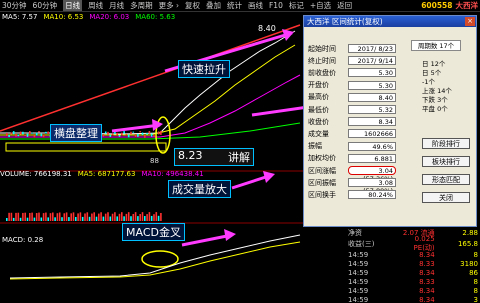 This screenshot has width=480, height=303. I want to click on toolbar-right-3: 画线, so click(255, 5).